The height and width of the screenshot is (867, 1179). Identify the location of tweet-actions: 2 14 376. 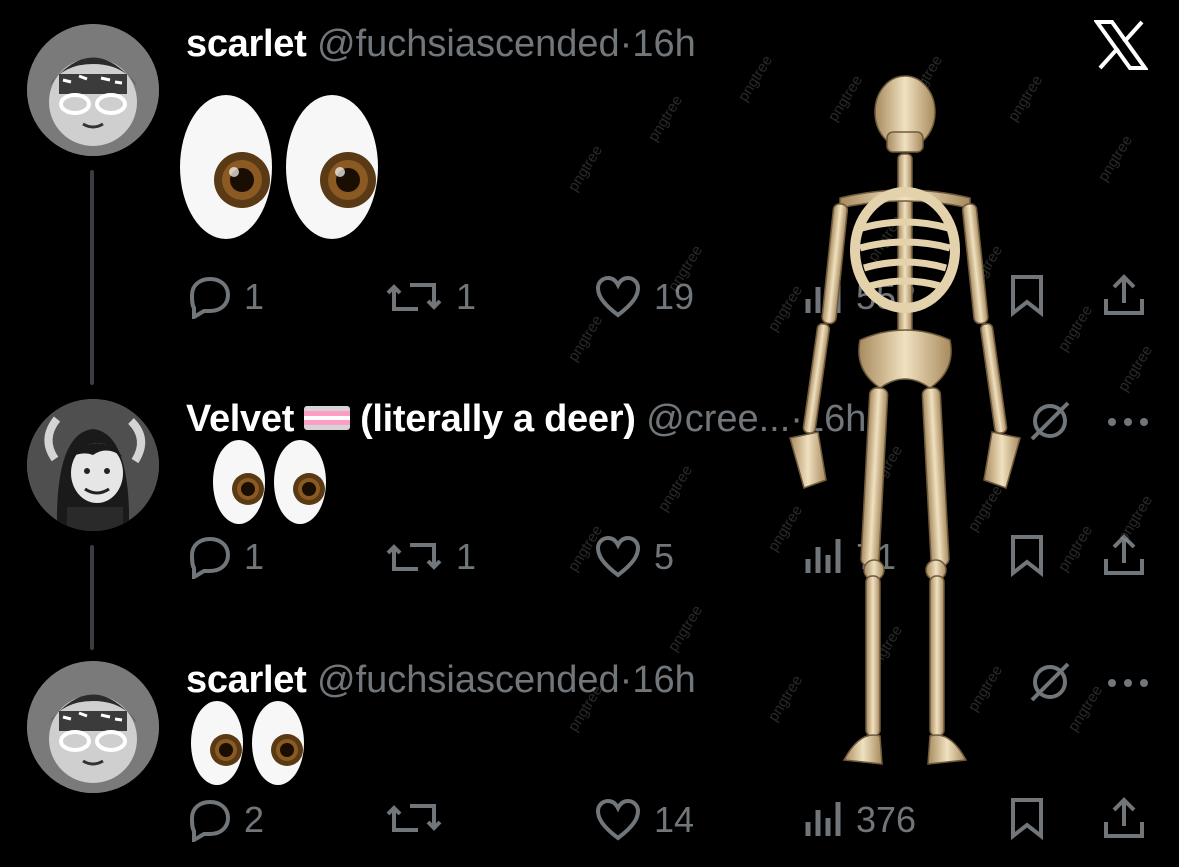
(666, 820).